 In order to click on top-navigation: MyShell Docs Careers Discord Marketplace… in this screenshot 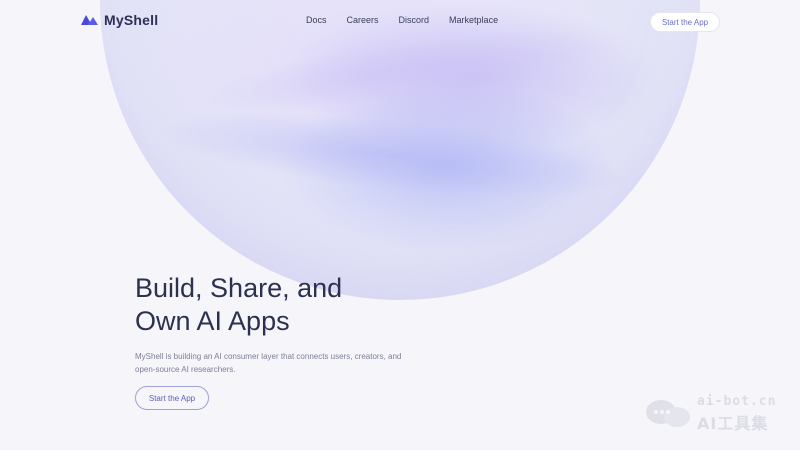, I will do `click(400, 22)`.